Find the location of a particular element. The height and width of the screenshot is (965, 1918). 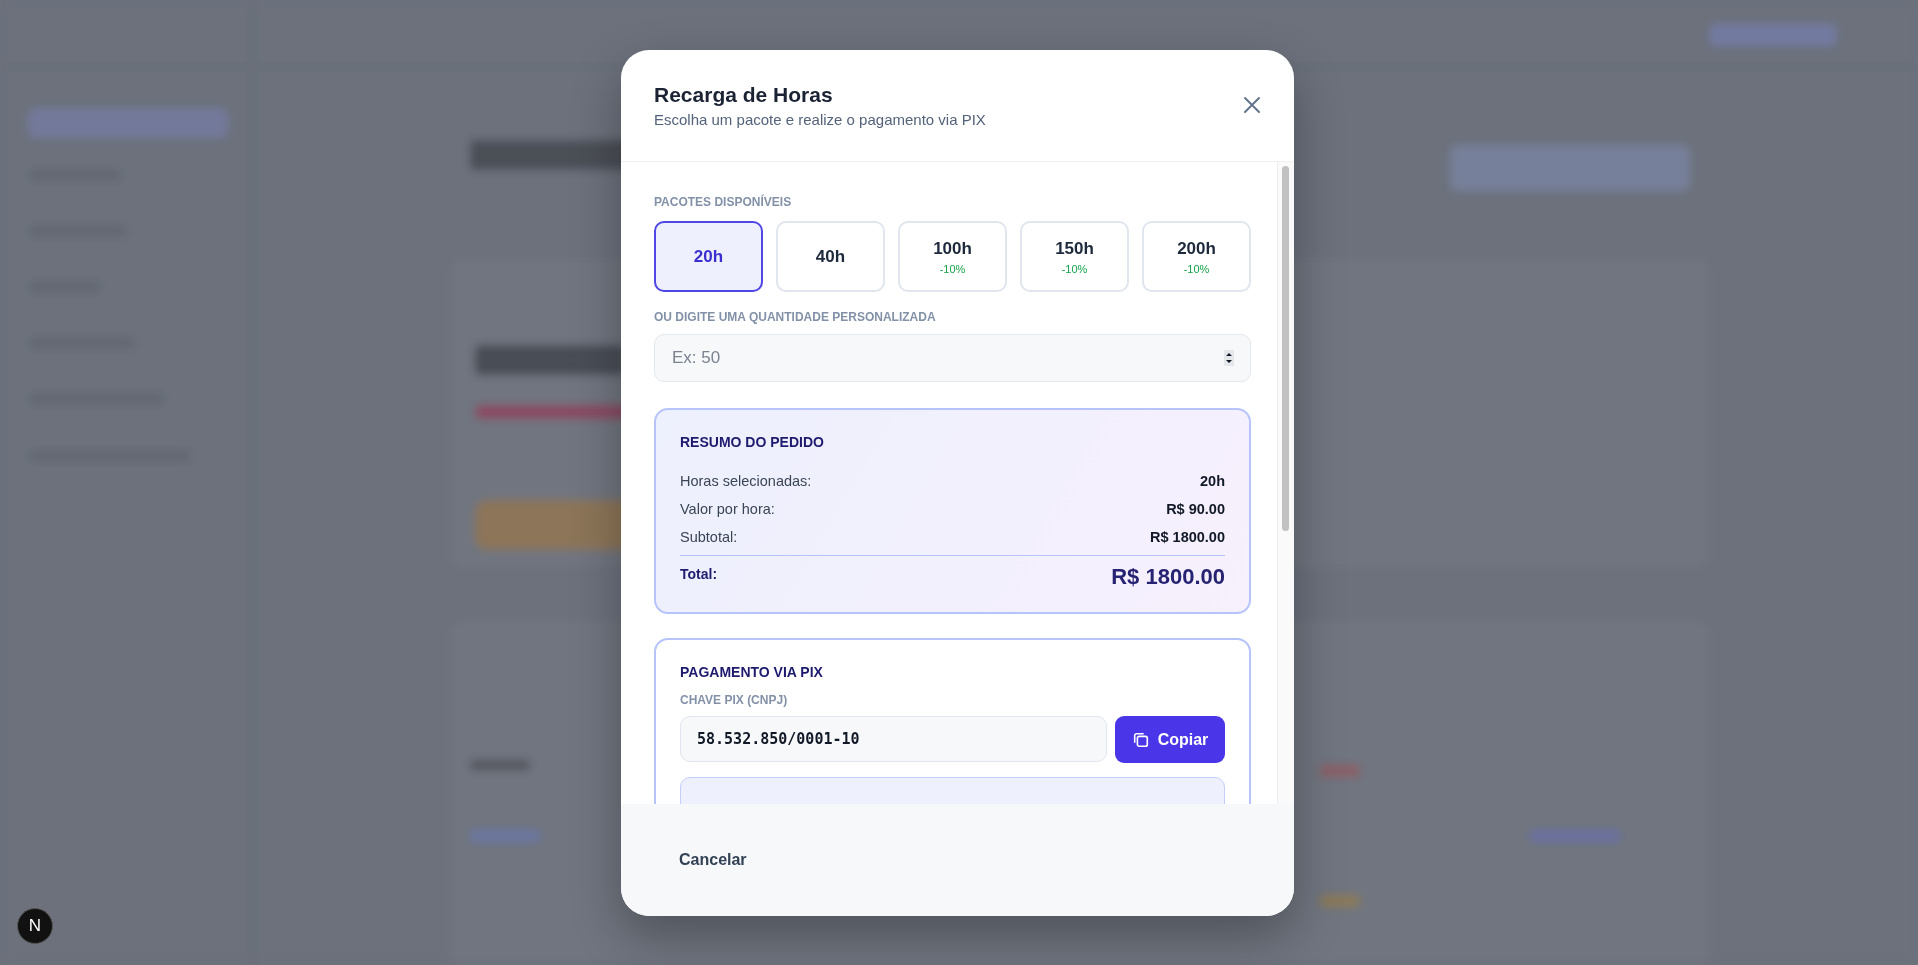

package-option: 150h -10% is located at coordinates (1074, 256).